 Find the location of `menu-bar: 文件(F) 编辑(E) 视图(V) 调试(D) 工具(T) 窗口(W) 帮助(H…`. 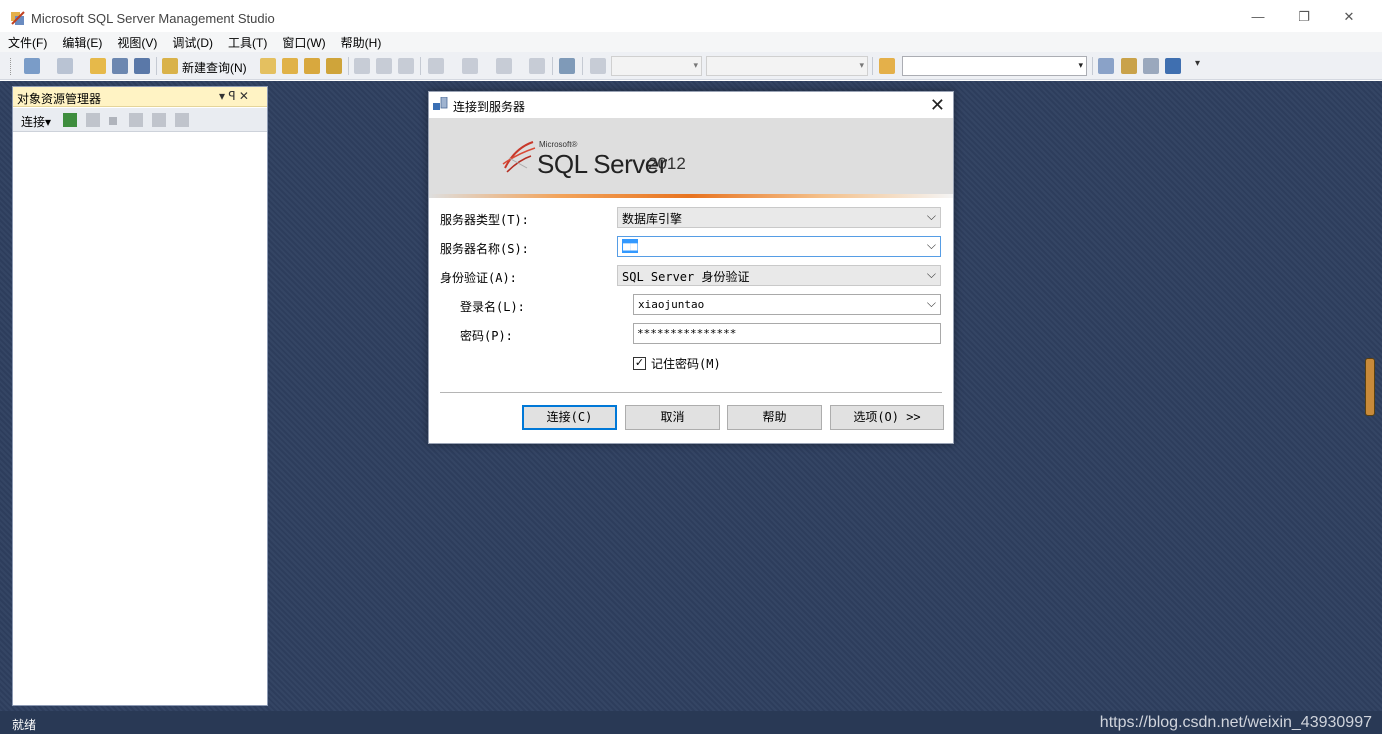

menu-bar: 文件(F) 编辑(E) 视图(V) 调试(D) 工具(T) 窗口(W) 帮助(H… is located at coordinates (691, 42).